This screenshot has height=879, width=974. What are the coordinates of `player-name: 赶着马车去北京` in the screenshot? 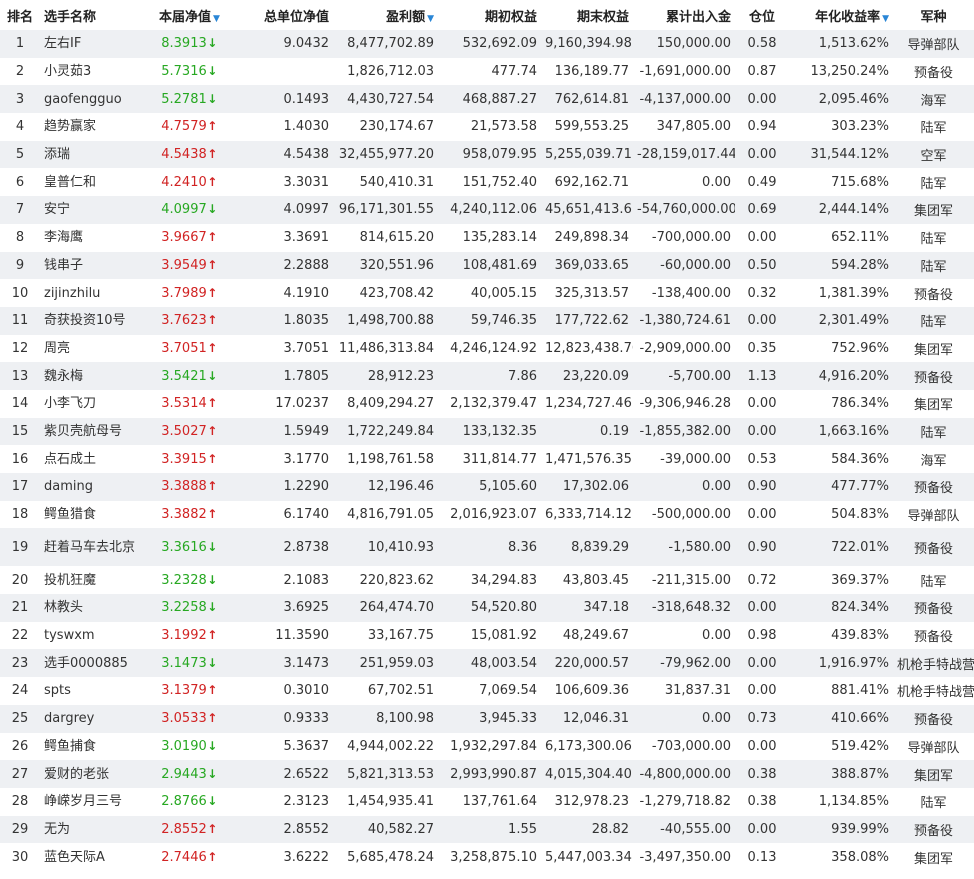 It's located at (94, 547).